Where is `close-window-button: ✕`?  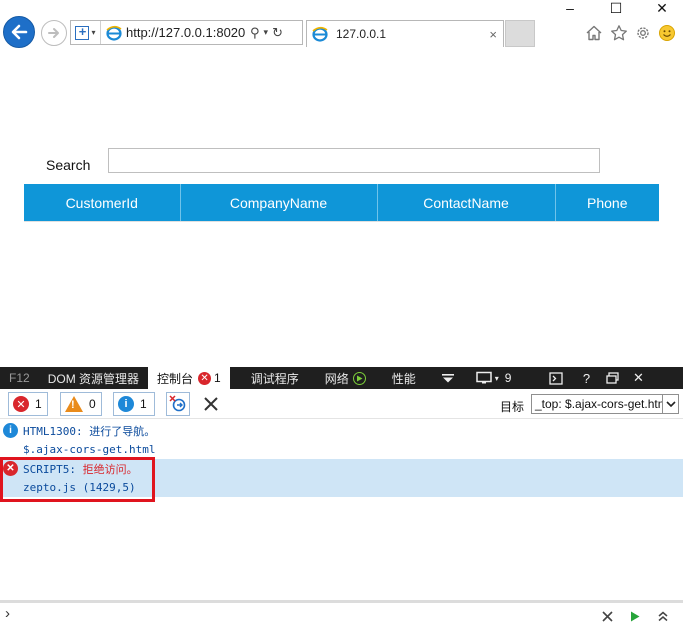
close-window-button: ✕ is located at coordinates (662, 8).